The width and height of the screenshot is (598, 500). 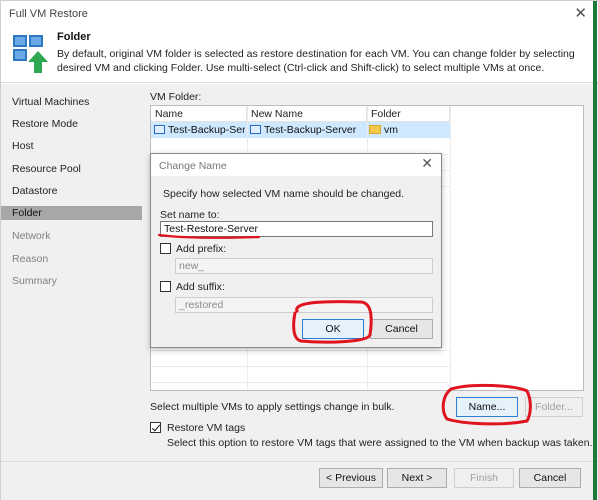 What do you see at coordinates (71, 169) in the screenshot?
I see `step-resource-pool: Resource Pool` at bounding box center [71, 169].